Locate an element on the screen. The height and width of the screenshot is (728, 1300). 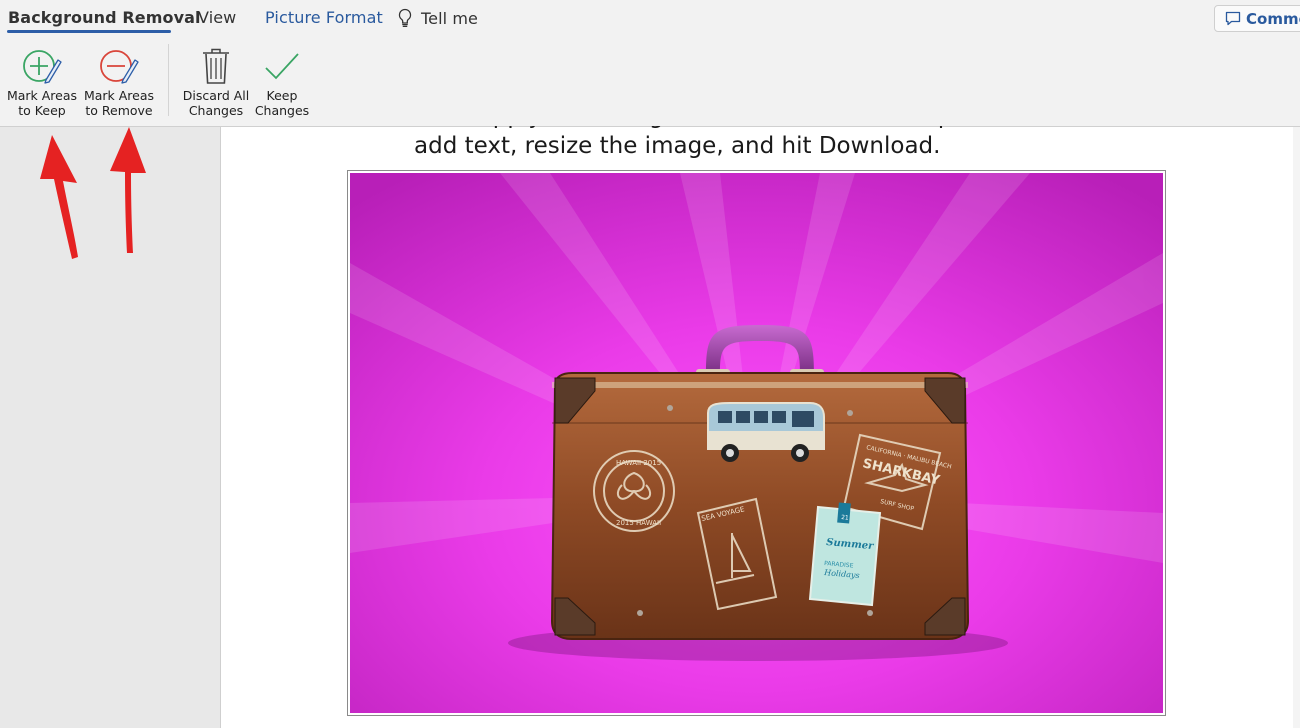
tab-picture-format: Picture Format is located at coordinates (324, 17).